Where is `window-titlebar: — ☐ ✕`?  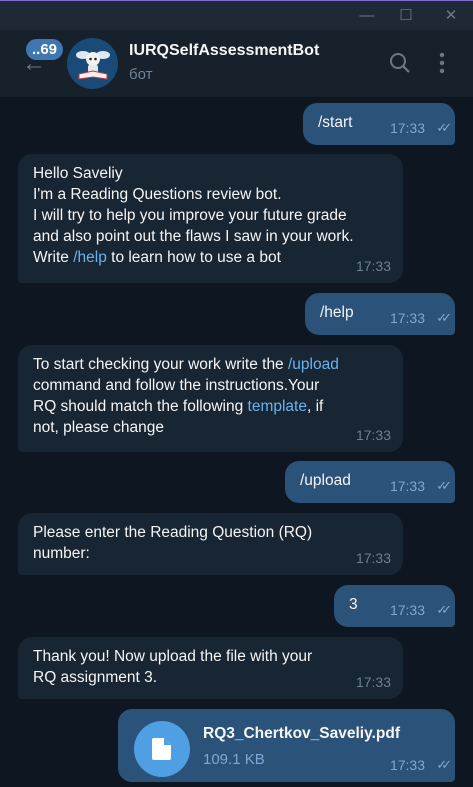
window-titlebar: — ☐ ✕ is located at coordinates (236, 15).